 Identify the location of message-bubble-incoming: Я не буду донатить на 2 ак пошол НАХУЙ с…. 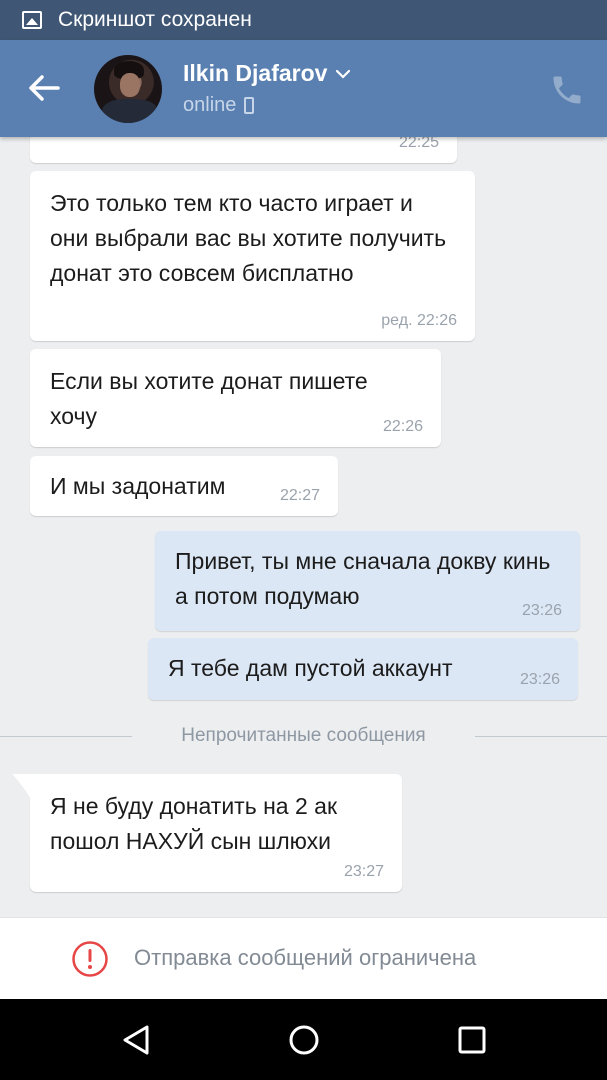
(216, 833).